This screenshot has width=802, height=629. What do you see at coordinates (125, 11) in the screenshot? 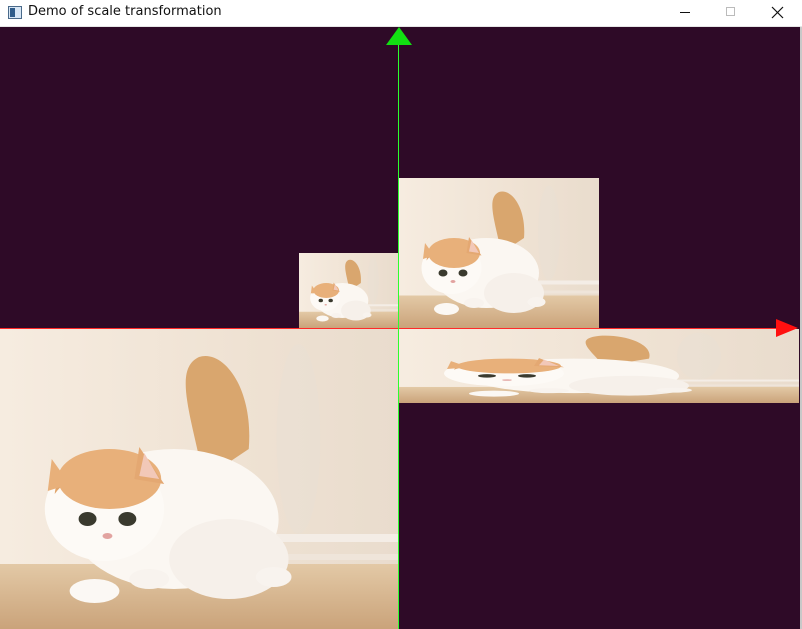
I see `window-title: Demo of scale transformation` at bounding box center [125, 11].